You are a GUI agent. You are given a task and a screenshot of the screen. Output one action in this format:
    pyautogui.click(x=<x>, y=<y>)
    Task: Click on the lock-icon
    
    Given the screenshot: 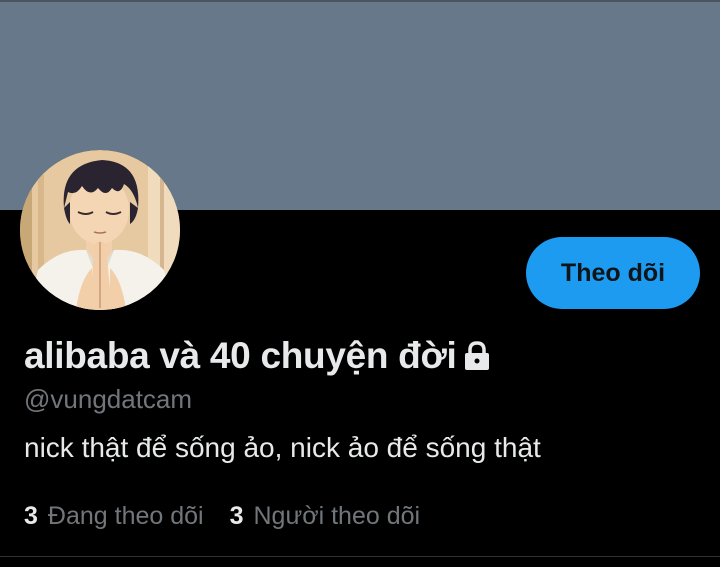 What is the action you would take?
    pyautogui.click(x=477, y=356)
    